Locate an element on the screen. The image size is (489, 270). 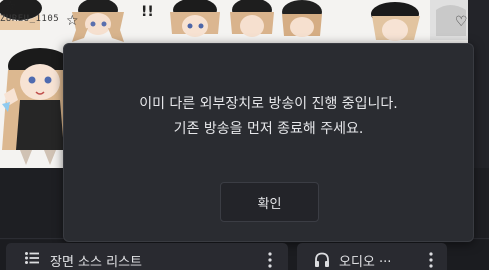
headphones-icon is located at coordinates (322, 259).